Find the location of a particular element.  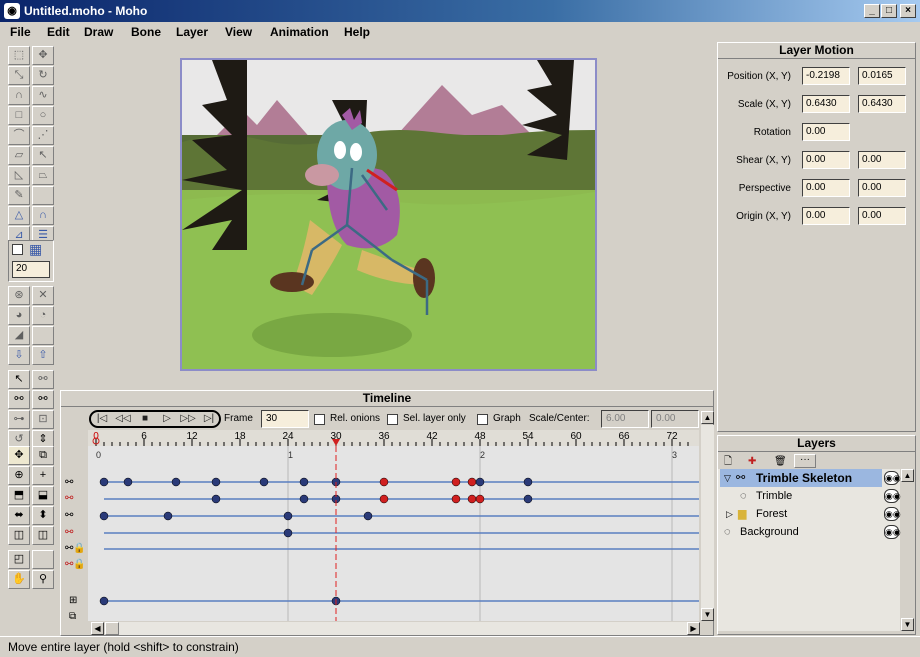

graph-checkbox is located at coordinates (482, 419).